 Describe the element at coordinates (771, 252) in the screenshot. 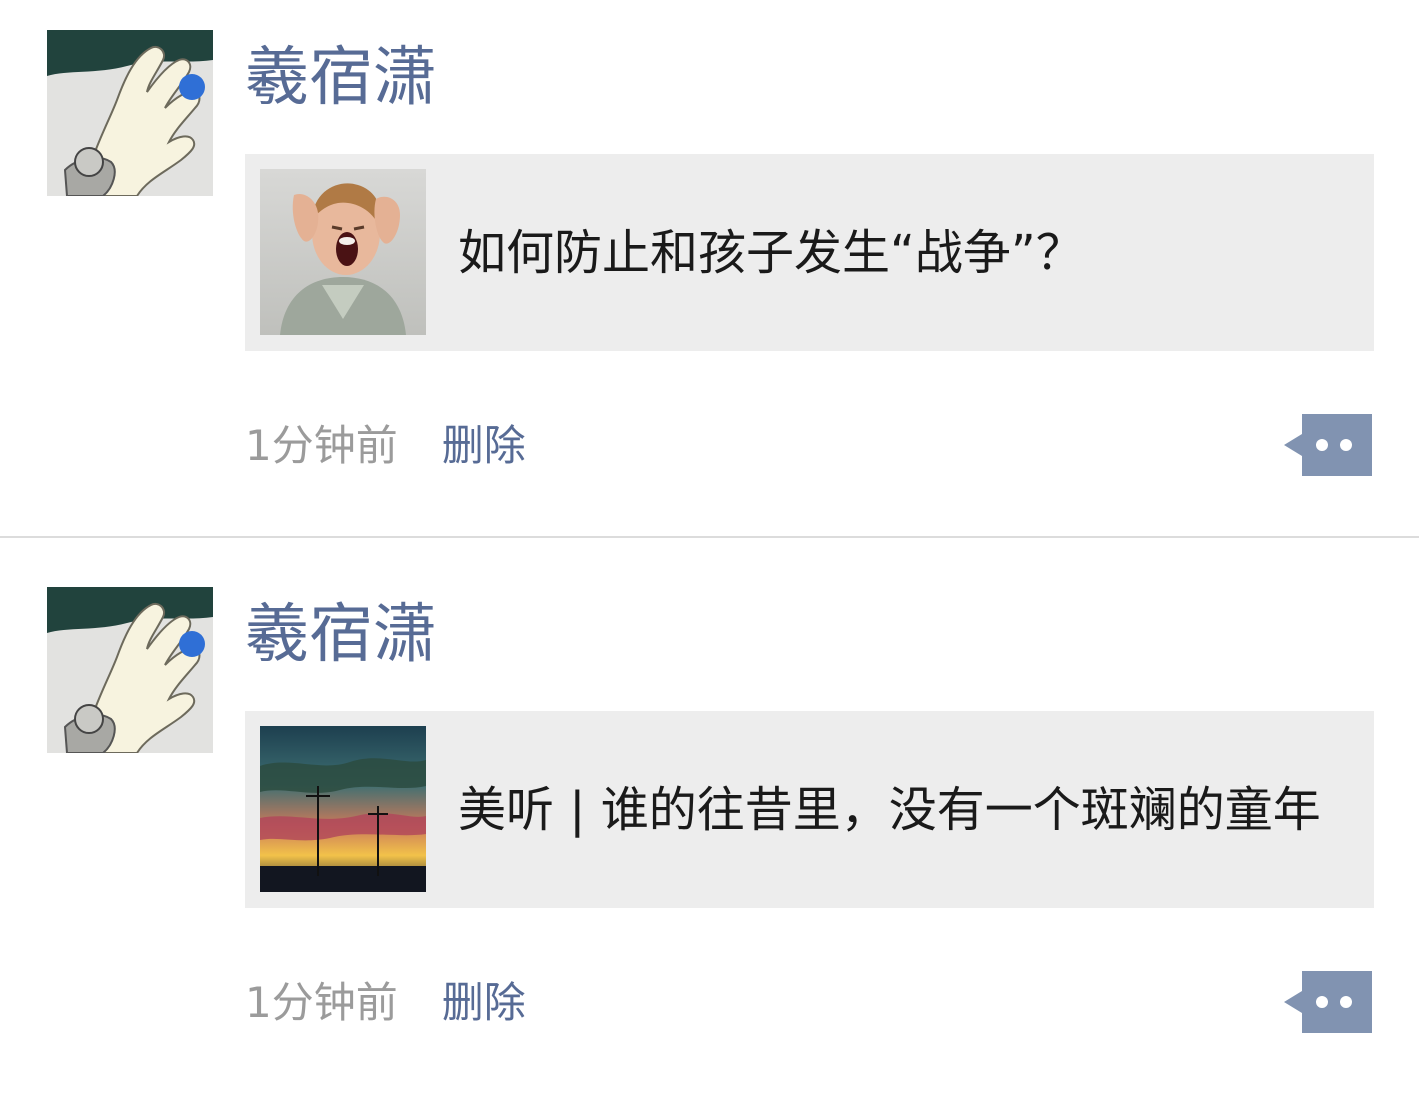

I see `shared-article-title-text: 如何防止和孩子发生“战争”？` at that location.